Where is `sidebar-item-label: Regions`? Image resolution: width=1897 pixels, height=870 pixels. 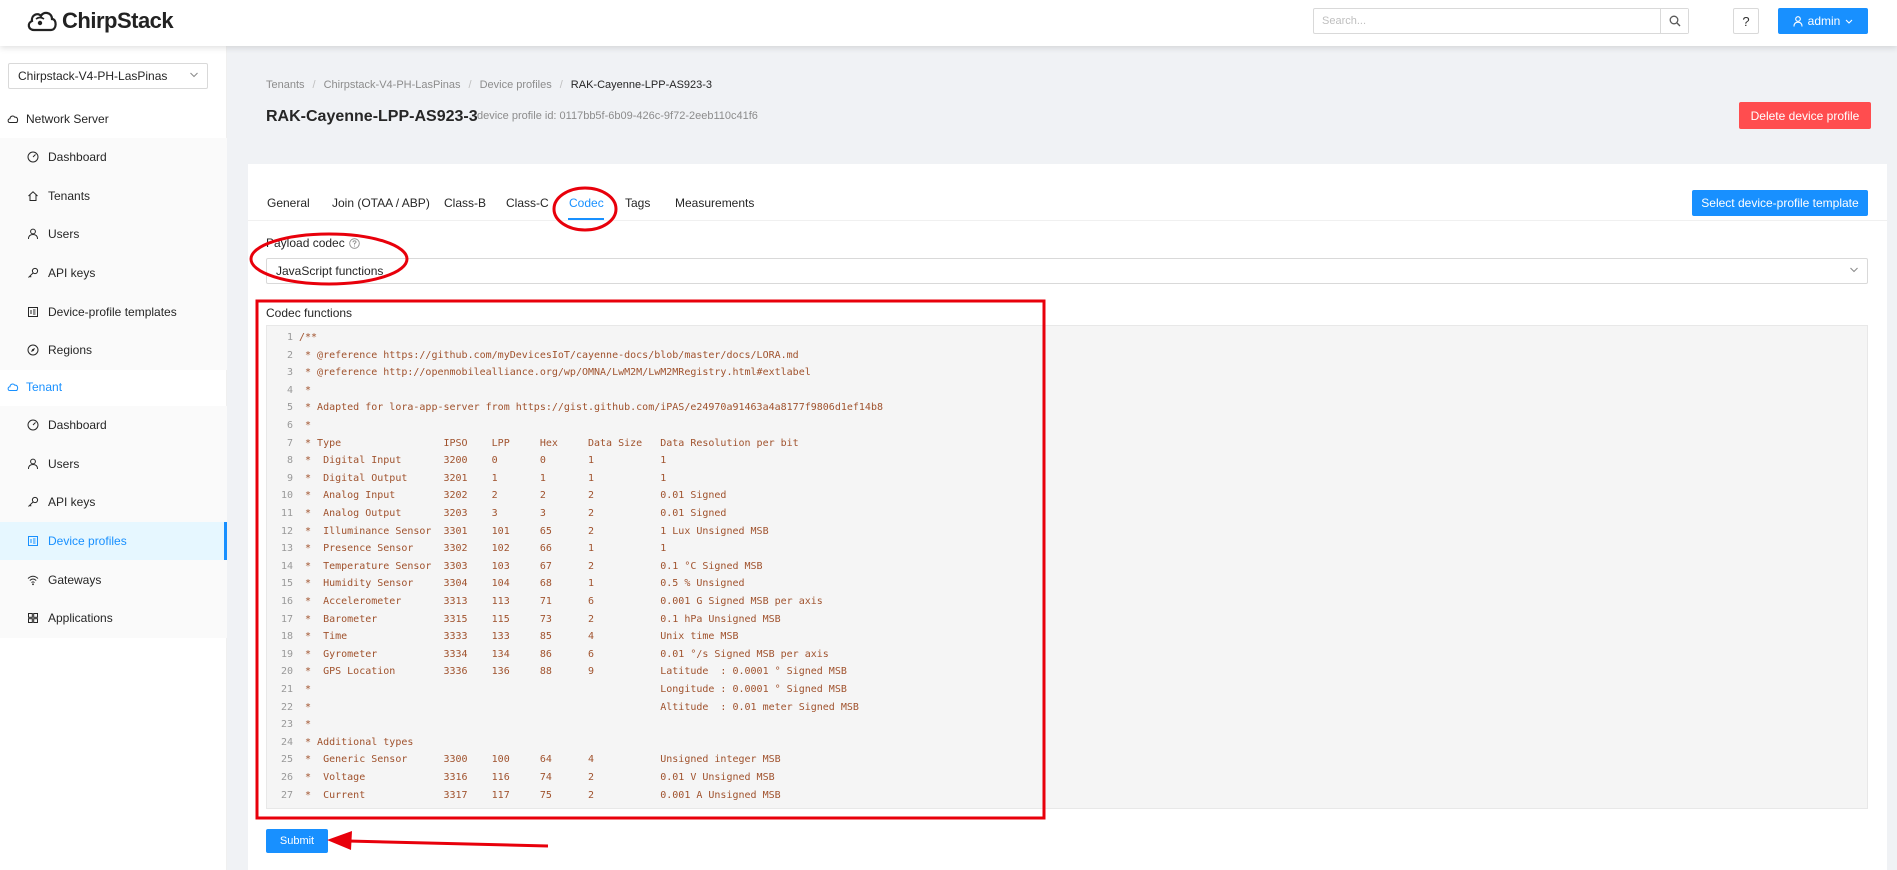
sidebar-item-label: Regions is located at coordinates (70, 350).